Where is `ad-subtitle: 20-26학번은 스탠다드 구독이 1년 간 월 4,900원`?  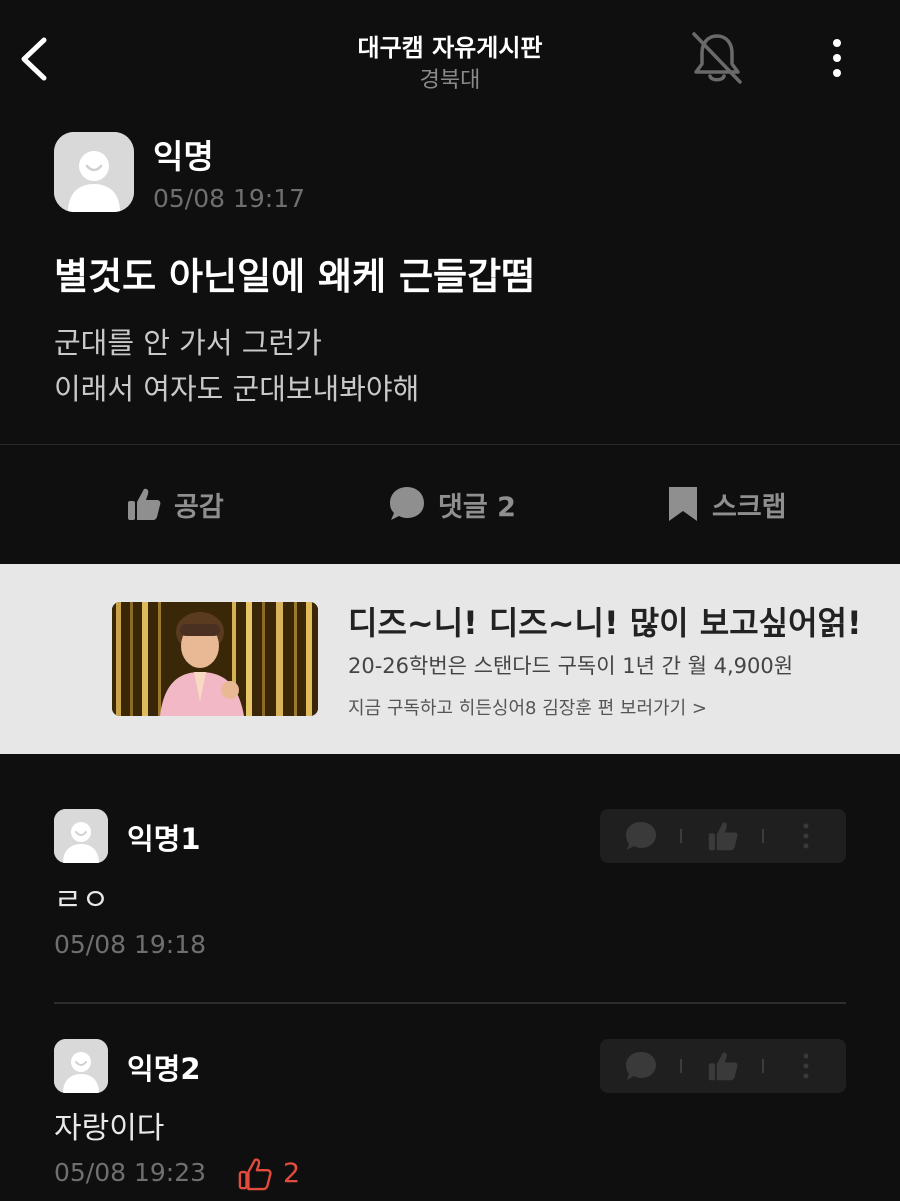
ad-subtitle: 20-26학번은 스탠다드 구독이 1년 간 월 4,900원 is located at coordinates (571, 666).